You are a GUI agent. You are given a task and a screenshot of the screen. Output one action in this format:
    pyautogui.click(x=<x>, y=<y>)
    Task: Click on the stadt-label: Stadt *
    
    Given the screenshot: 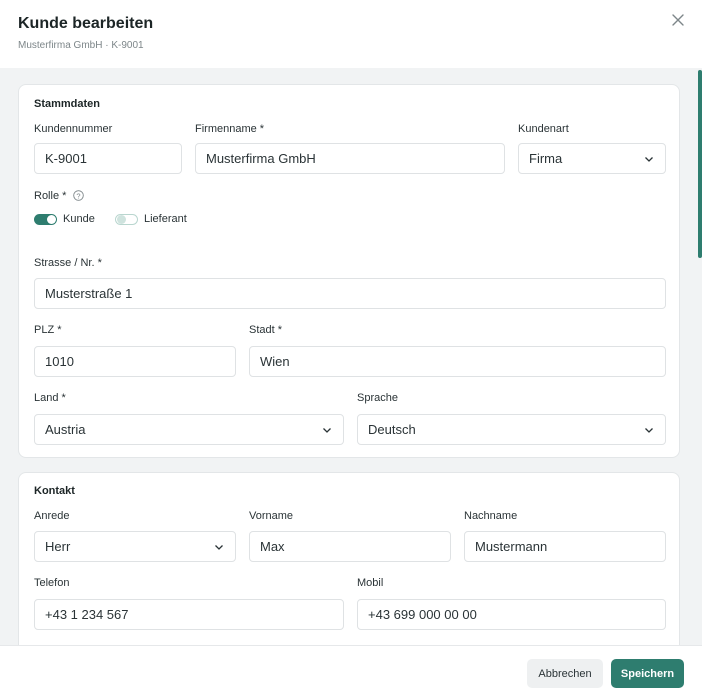 What is the action you would take?
    pyautogui.click(x=266, y=330)
    